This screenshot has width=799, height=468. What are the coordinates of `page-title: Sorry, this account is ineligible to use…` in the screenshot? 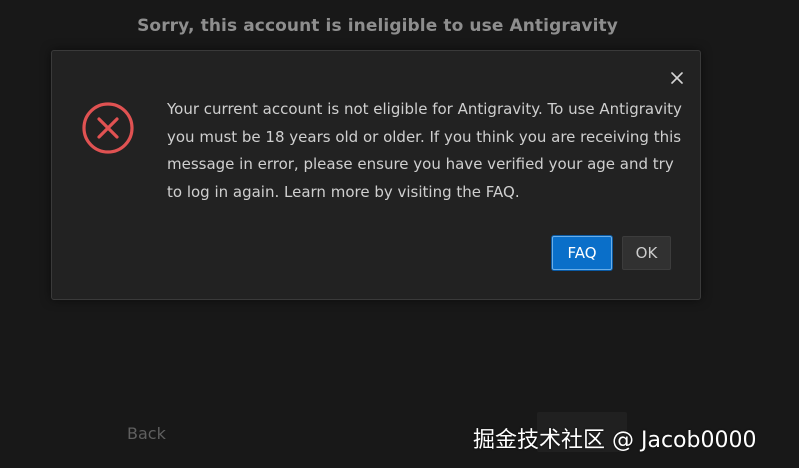 It's located at (377, 26).